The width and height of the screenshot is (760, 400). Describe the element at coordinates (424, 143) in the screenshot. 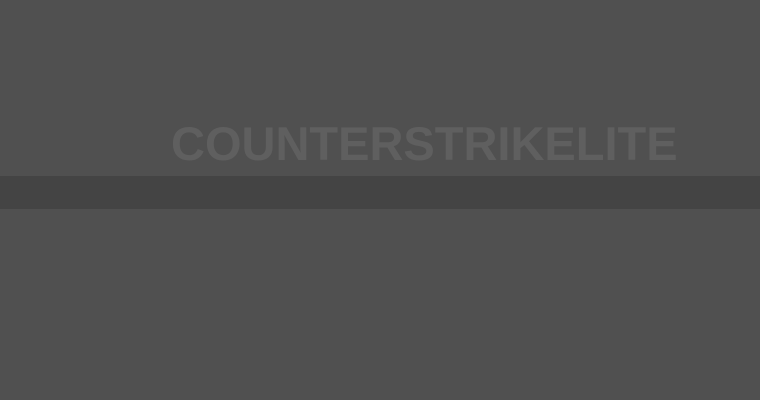

I see `game-title: COUNTERSTRIKELITE` at that location.